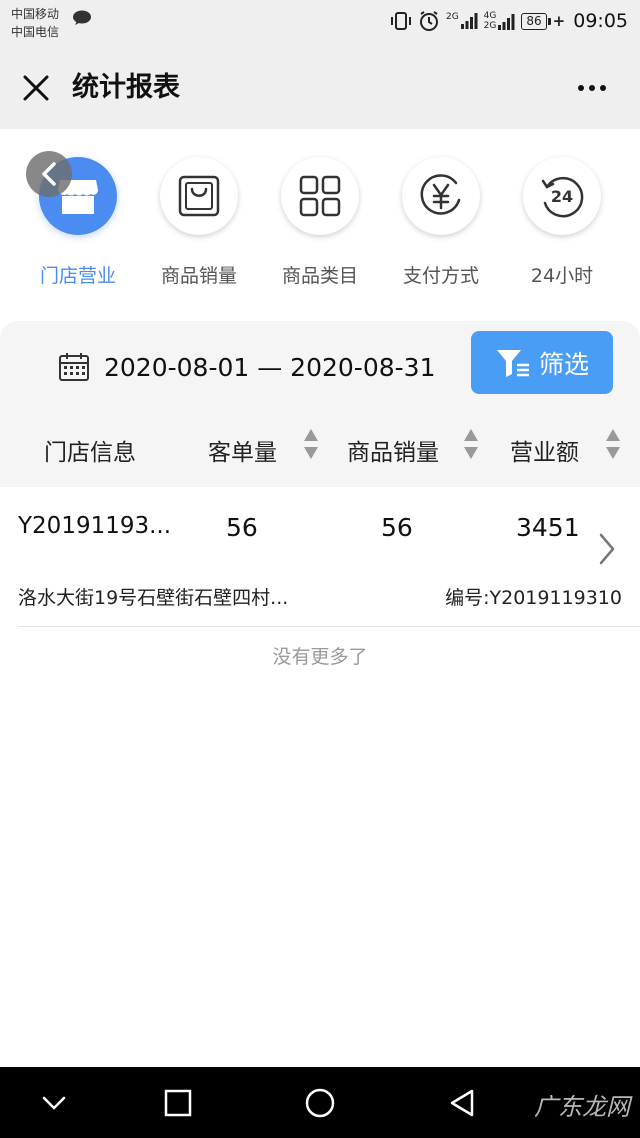  I want to click on store-code: 编号:Y2019119310, so click(533, 598).